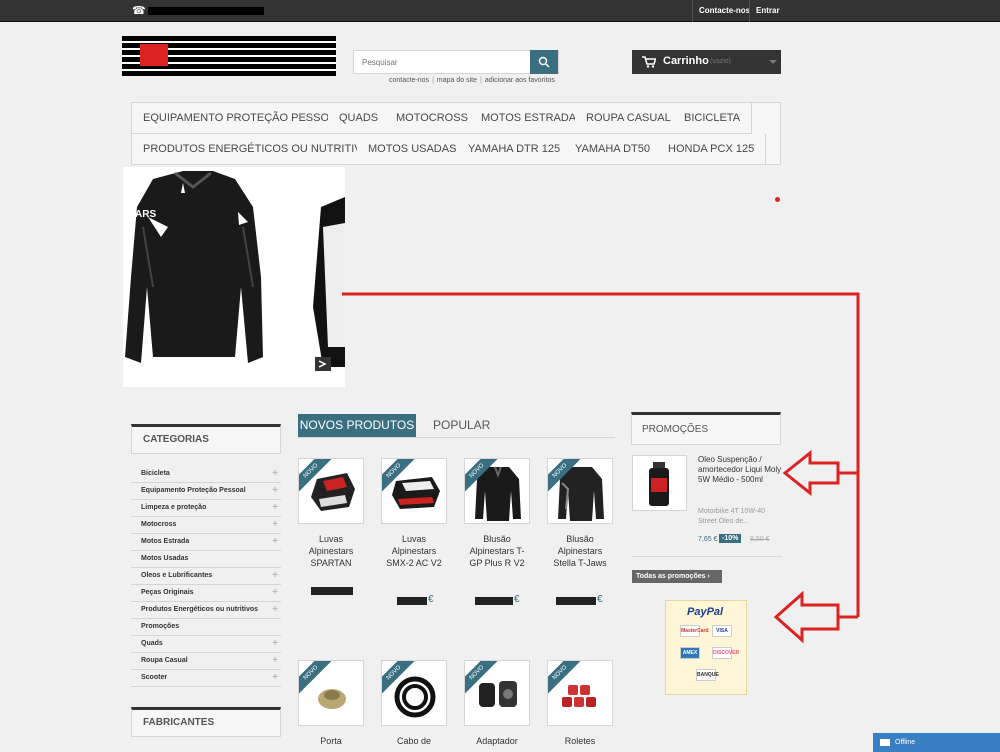 The width and height of the screenshot is (1000, 752). What do you see at coordinates (456, 437) in the screenshot?
I see `tab-divider` at bounding box center [456, 437].